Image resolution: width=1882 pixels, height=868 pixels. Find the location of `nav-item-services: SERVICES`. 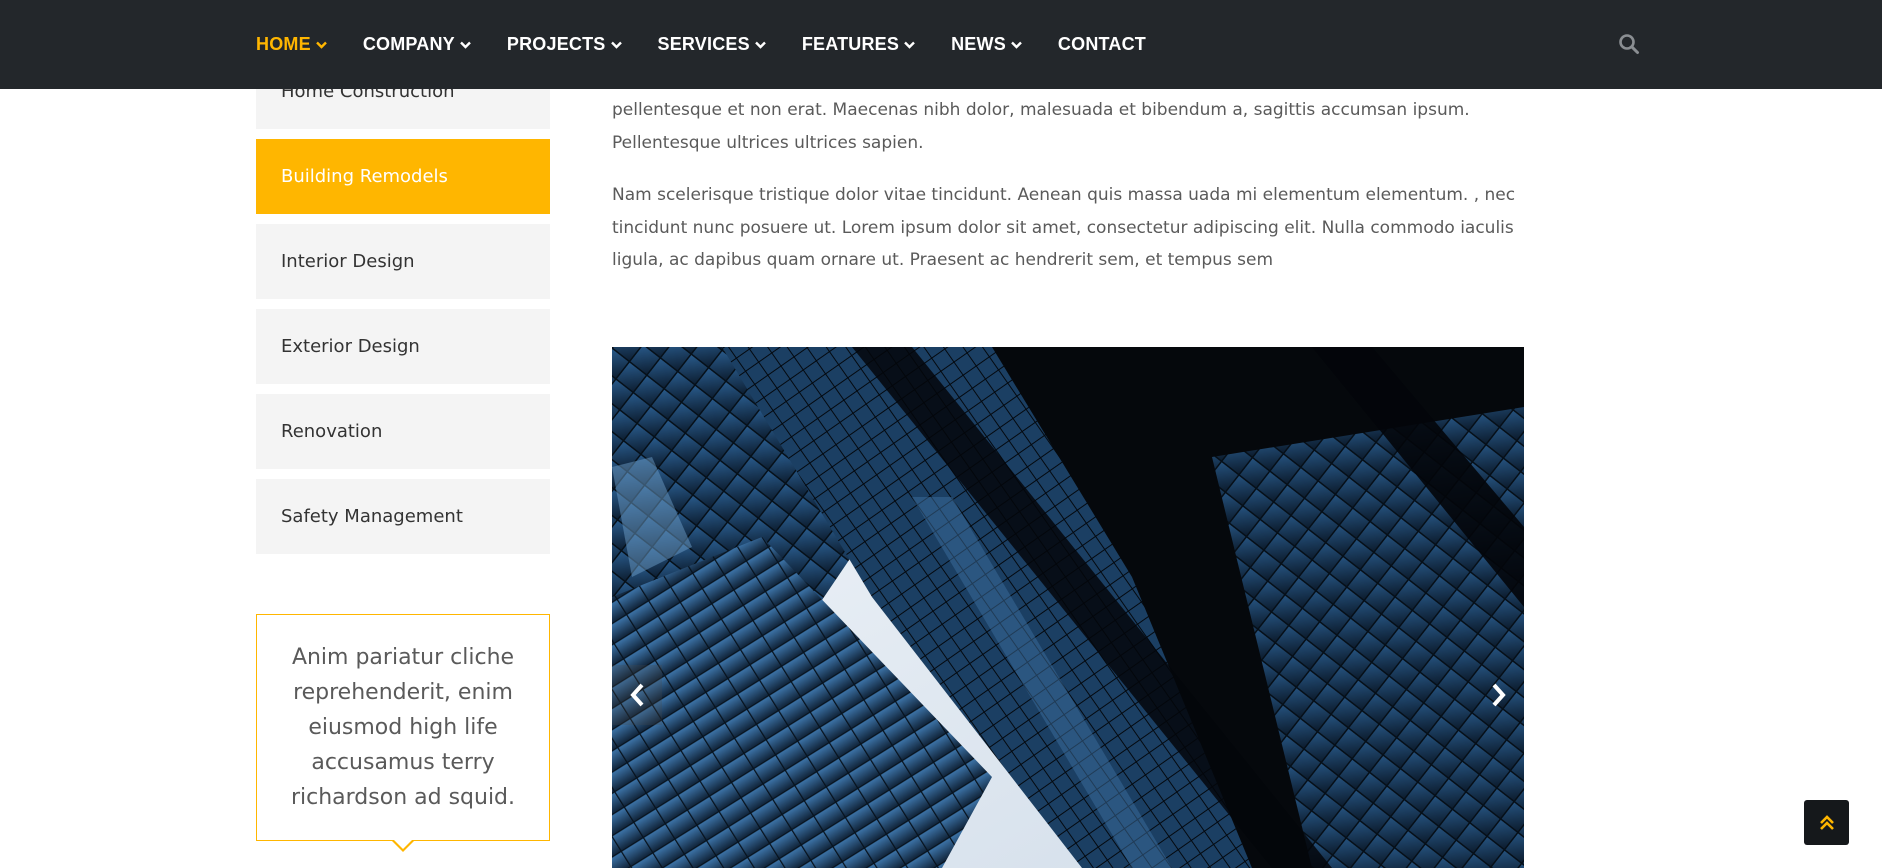

nav-item-services: SERVICES is located at coordinates (712, 44).